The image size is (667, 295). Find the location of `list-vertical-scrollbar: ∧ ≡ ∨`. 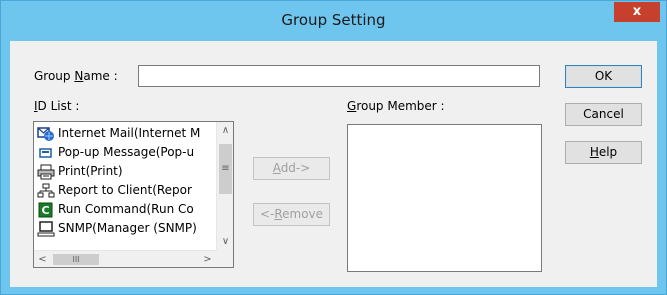

list-vertical-scrollbar: ∧ ≡ ∨ is located at coordinates (224, 186).